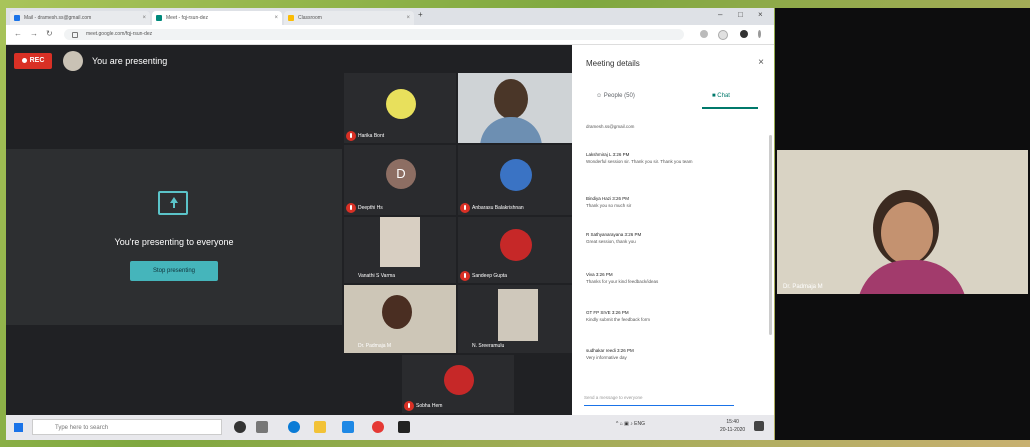  What do you see at coordinates (659, 400) in the screenshot?
I see `chat-input: Send a message to everyone` at bounding box center [659, 400].